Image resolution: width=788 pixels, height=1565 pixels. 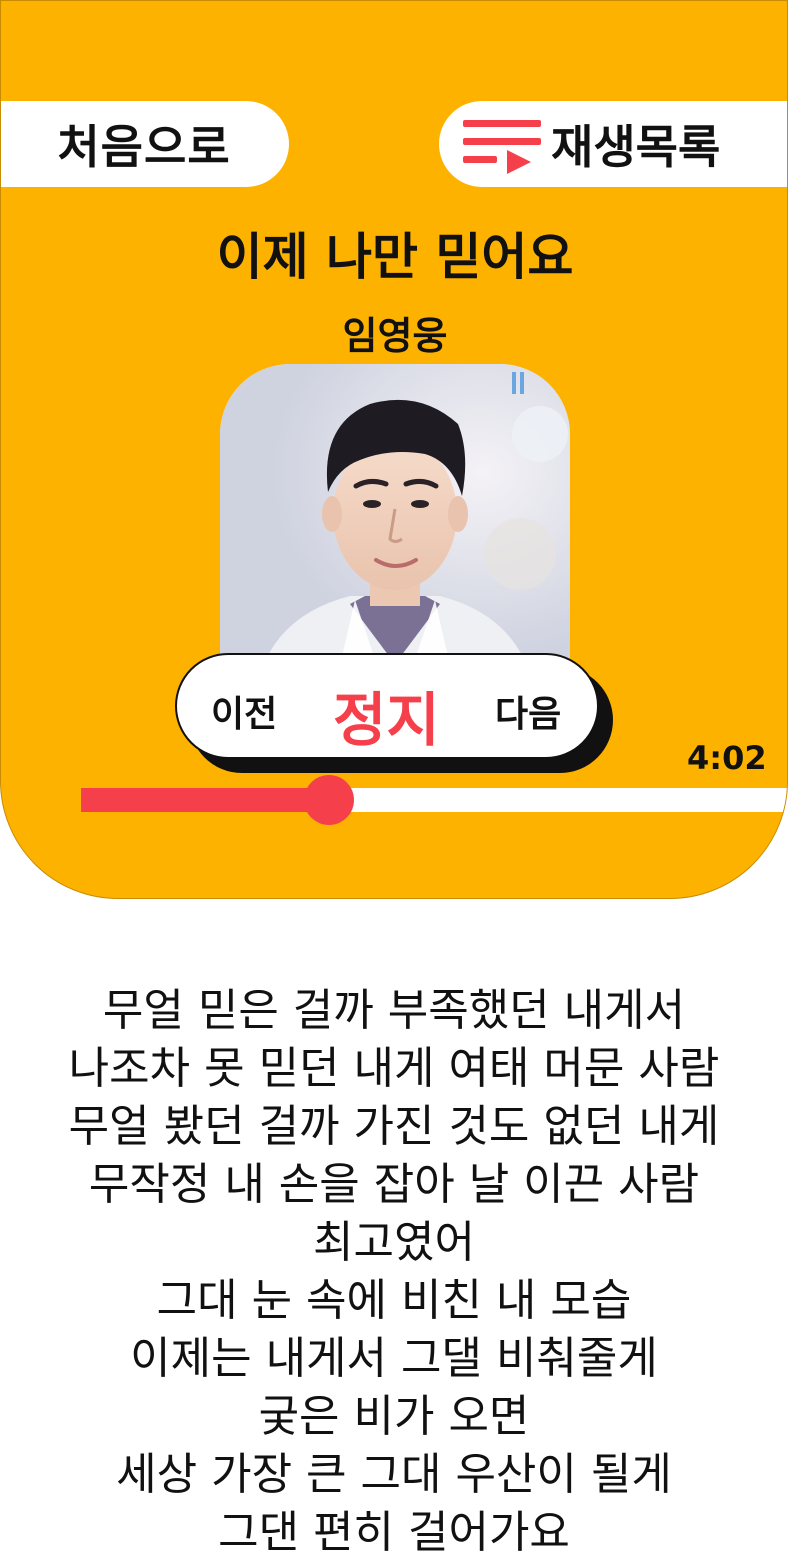 What do you see at coordinates (395, 257) in the screenshot?
I see `song-title: 이제 나만 믿어요` at bounding box center [395, 257].